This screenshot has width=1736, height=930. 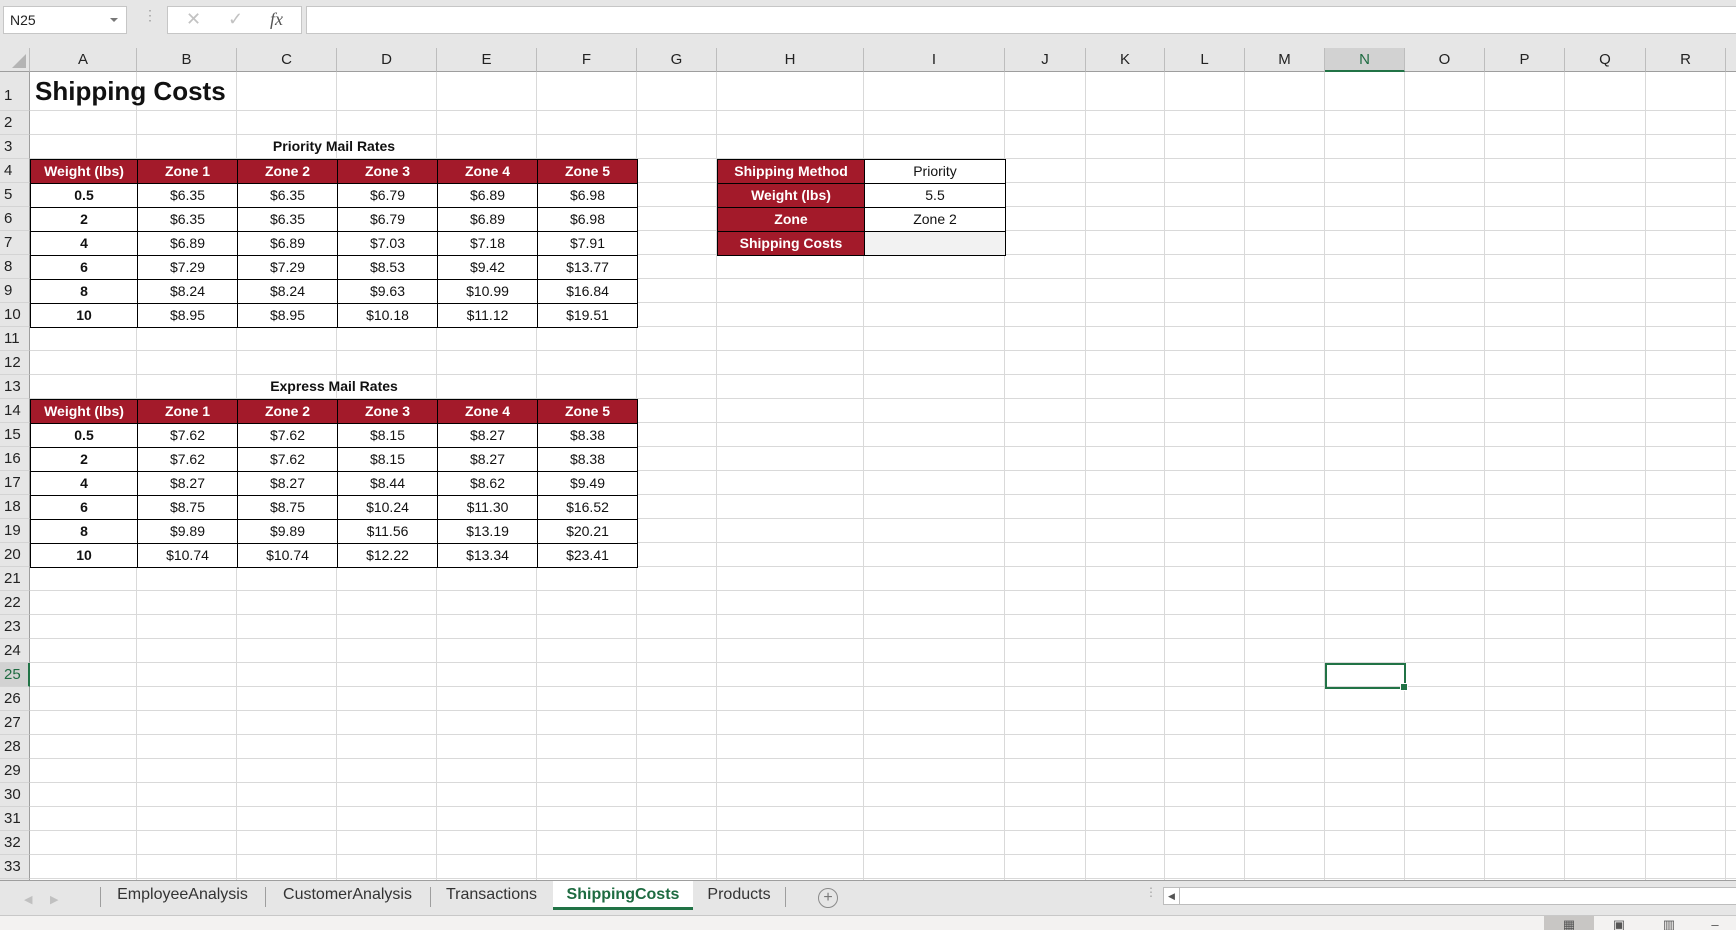 I want to click on priority-rate-cell: $6.79, so click(x=387, y=195).